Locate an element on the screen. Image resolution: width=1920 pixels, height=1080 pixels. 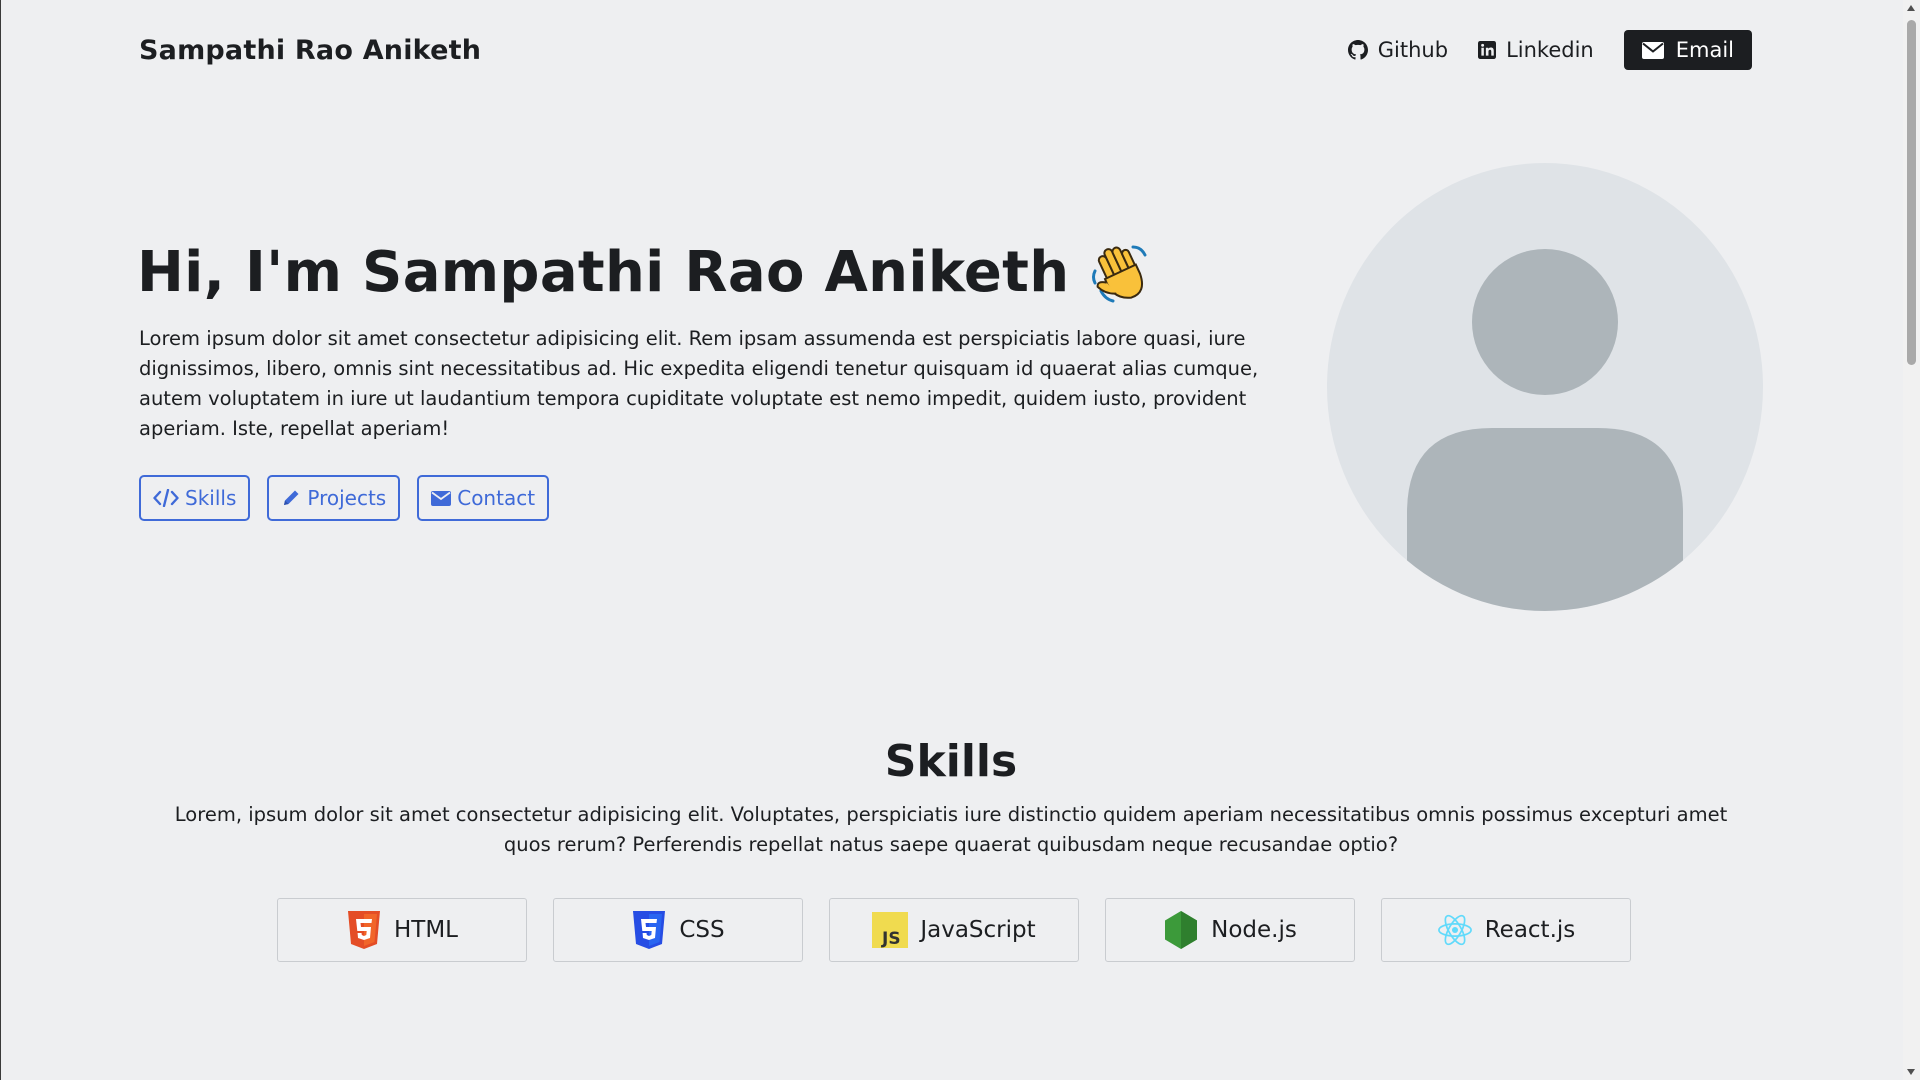
skills-heading: Skills is located at coordinates (951, 761).